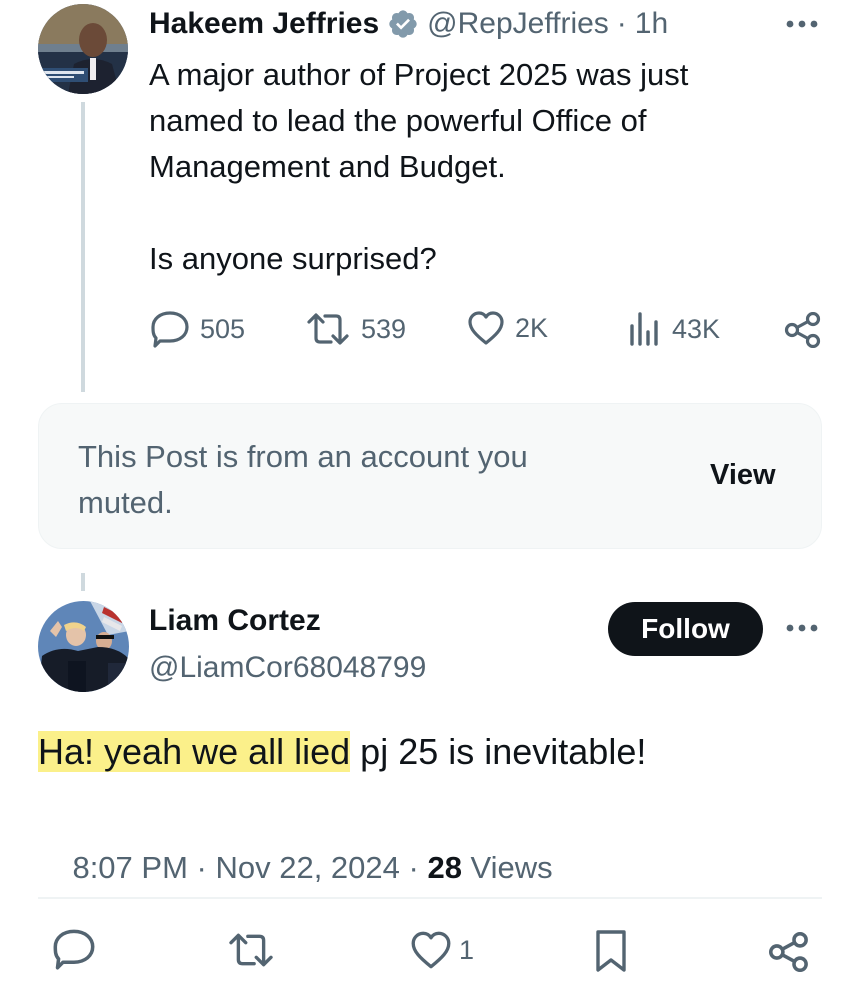 The image size is (862, 1000). Describe the element at coordinates (743, 475) in the screenshot. I see `view-button: View` at that location.